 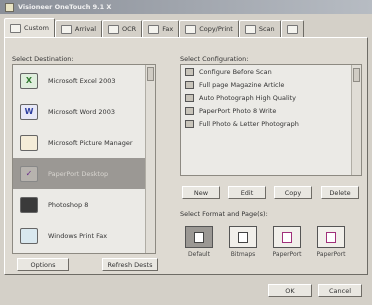 I want to click on list-item: Windows Print Fax, so click(x=84, y=235).